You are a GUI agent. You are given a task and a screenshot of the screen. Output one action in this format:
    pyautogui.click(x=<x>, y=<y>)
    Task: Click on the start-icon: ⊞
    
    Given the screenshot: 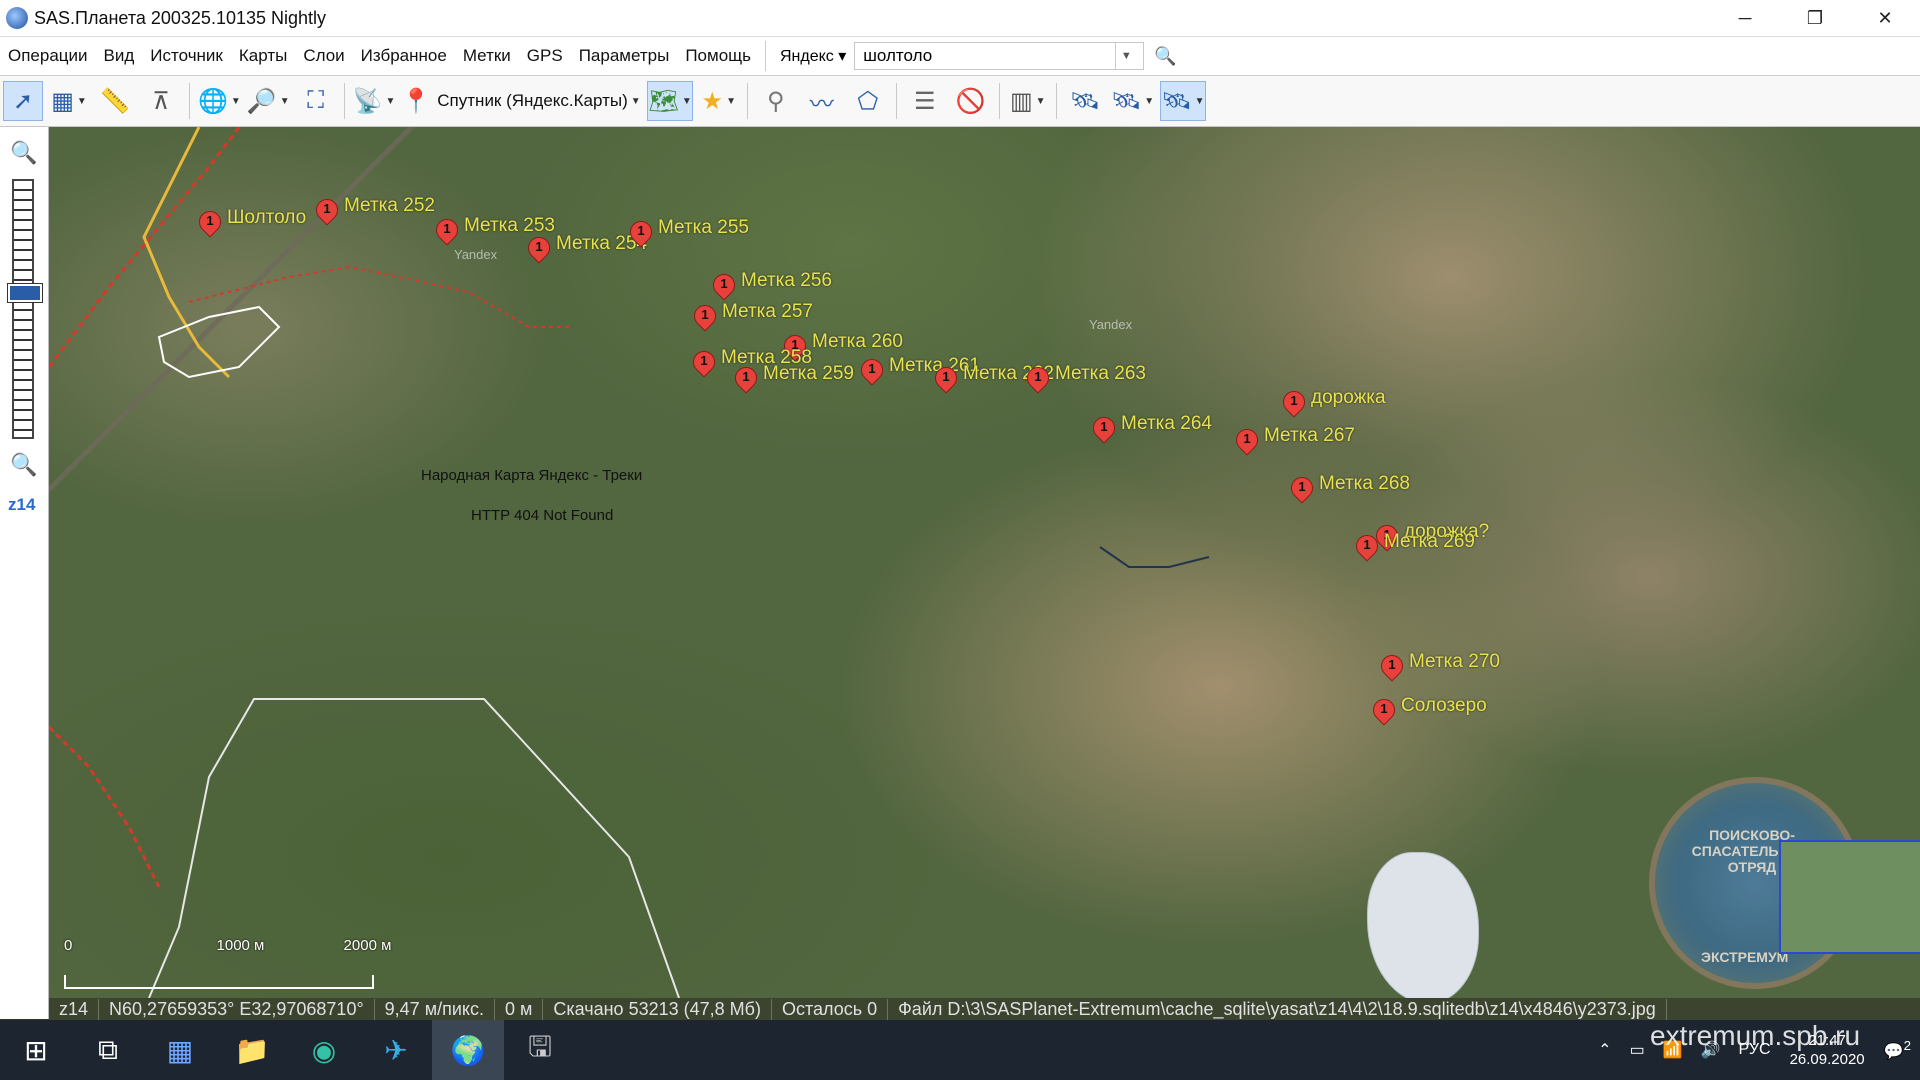 What is the action you would take?
    pyautogui.click(x=36, y=1050)
    